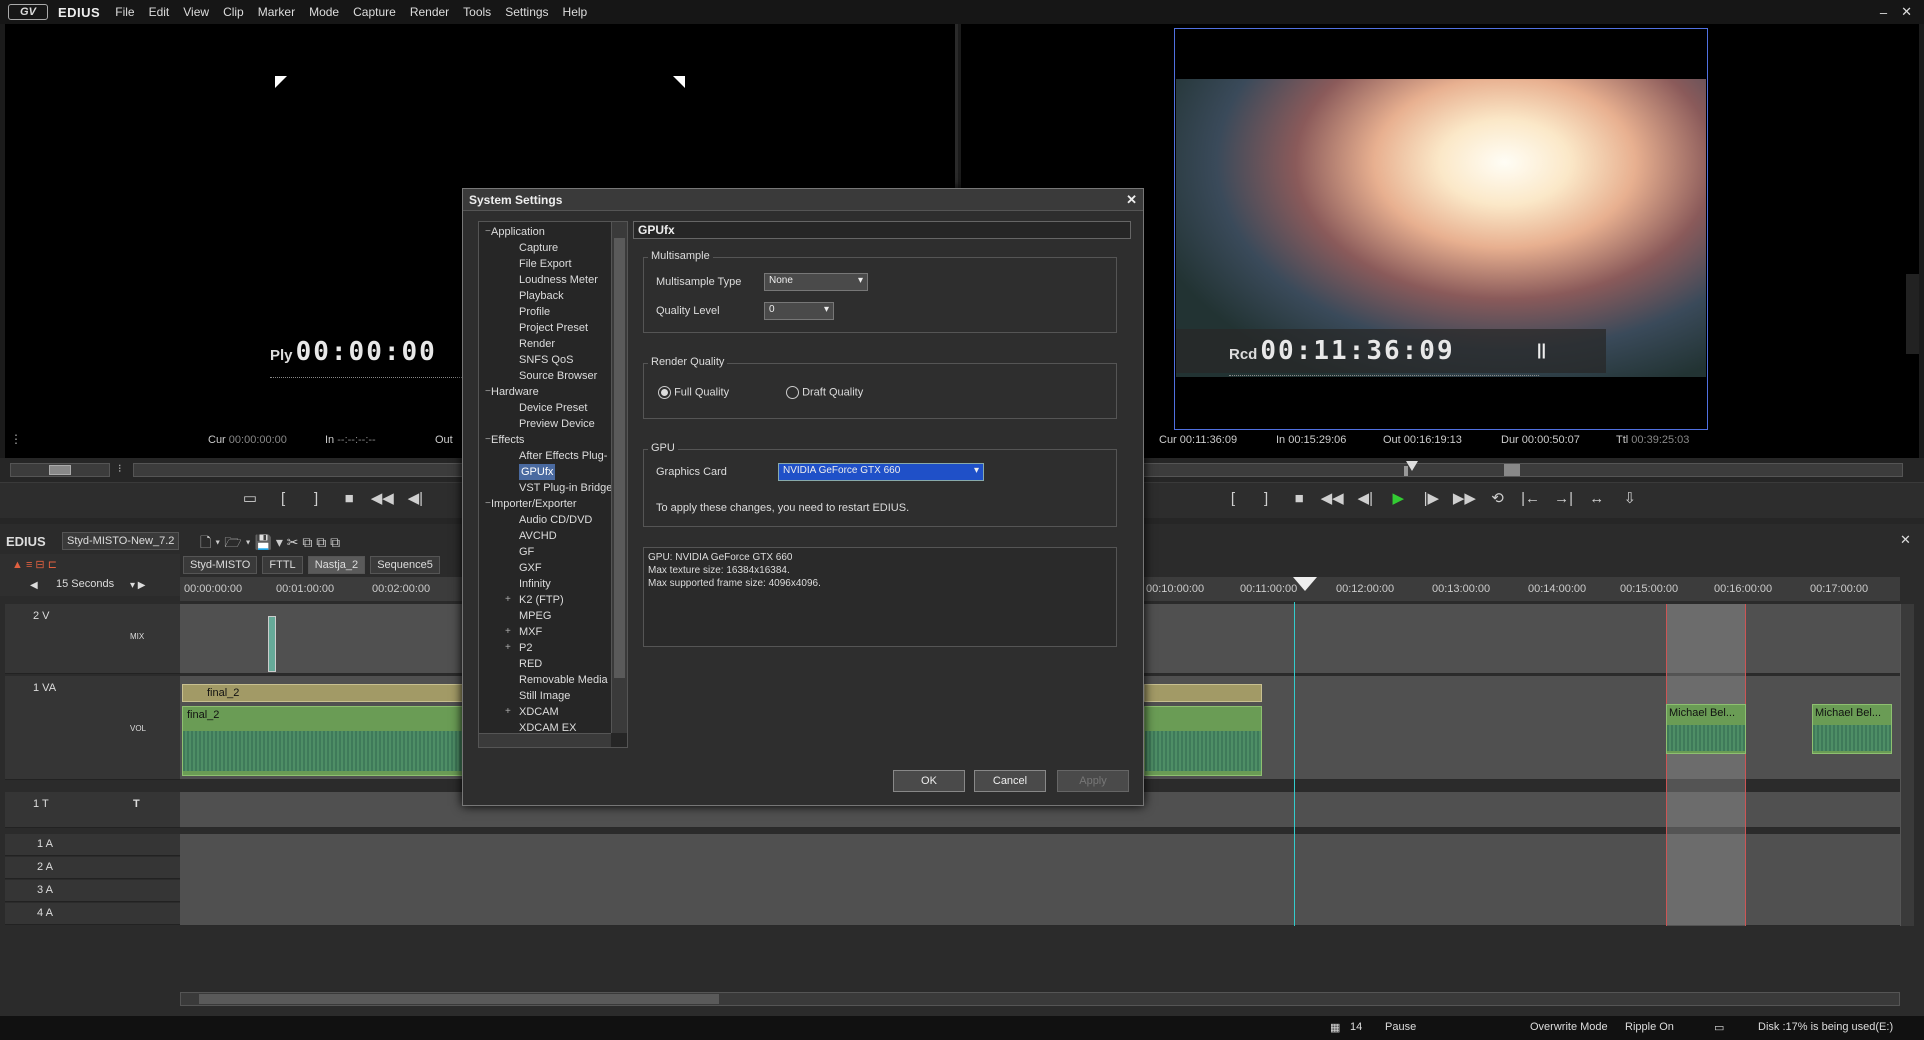  Describe the element at coordinates (1630, 498) in the screenshot. I see `export-icon: ⇩` at that location.